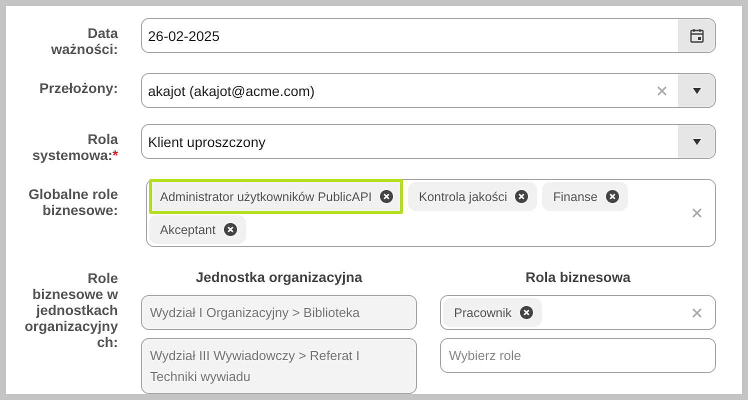 The image size is (748, 400). I want to click on required-mark: *, so click(115, 155).